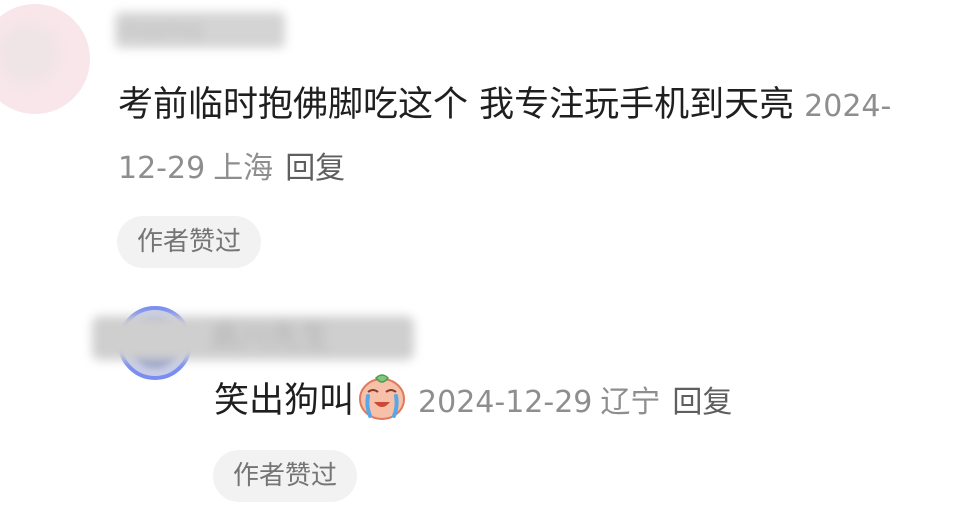 This screenshot has height=519, width=955. I want to click on crying-laughing-emoji-icon, so click(382, 397).